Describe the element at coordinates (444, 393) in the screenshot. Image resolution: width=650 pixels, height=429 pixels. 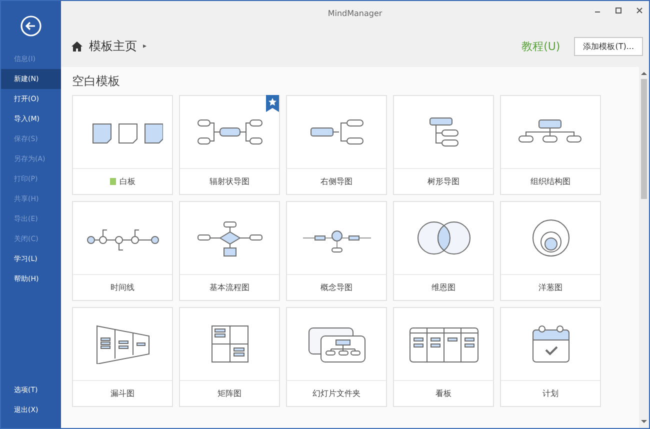
I see `template-label: 看板` at that location.